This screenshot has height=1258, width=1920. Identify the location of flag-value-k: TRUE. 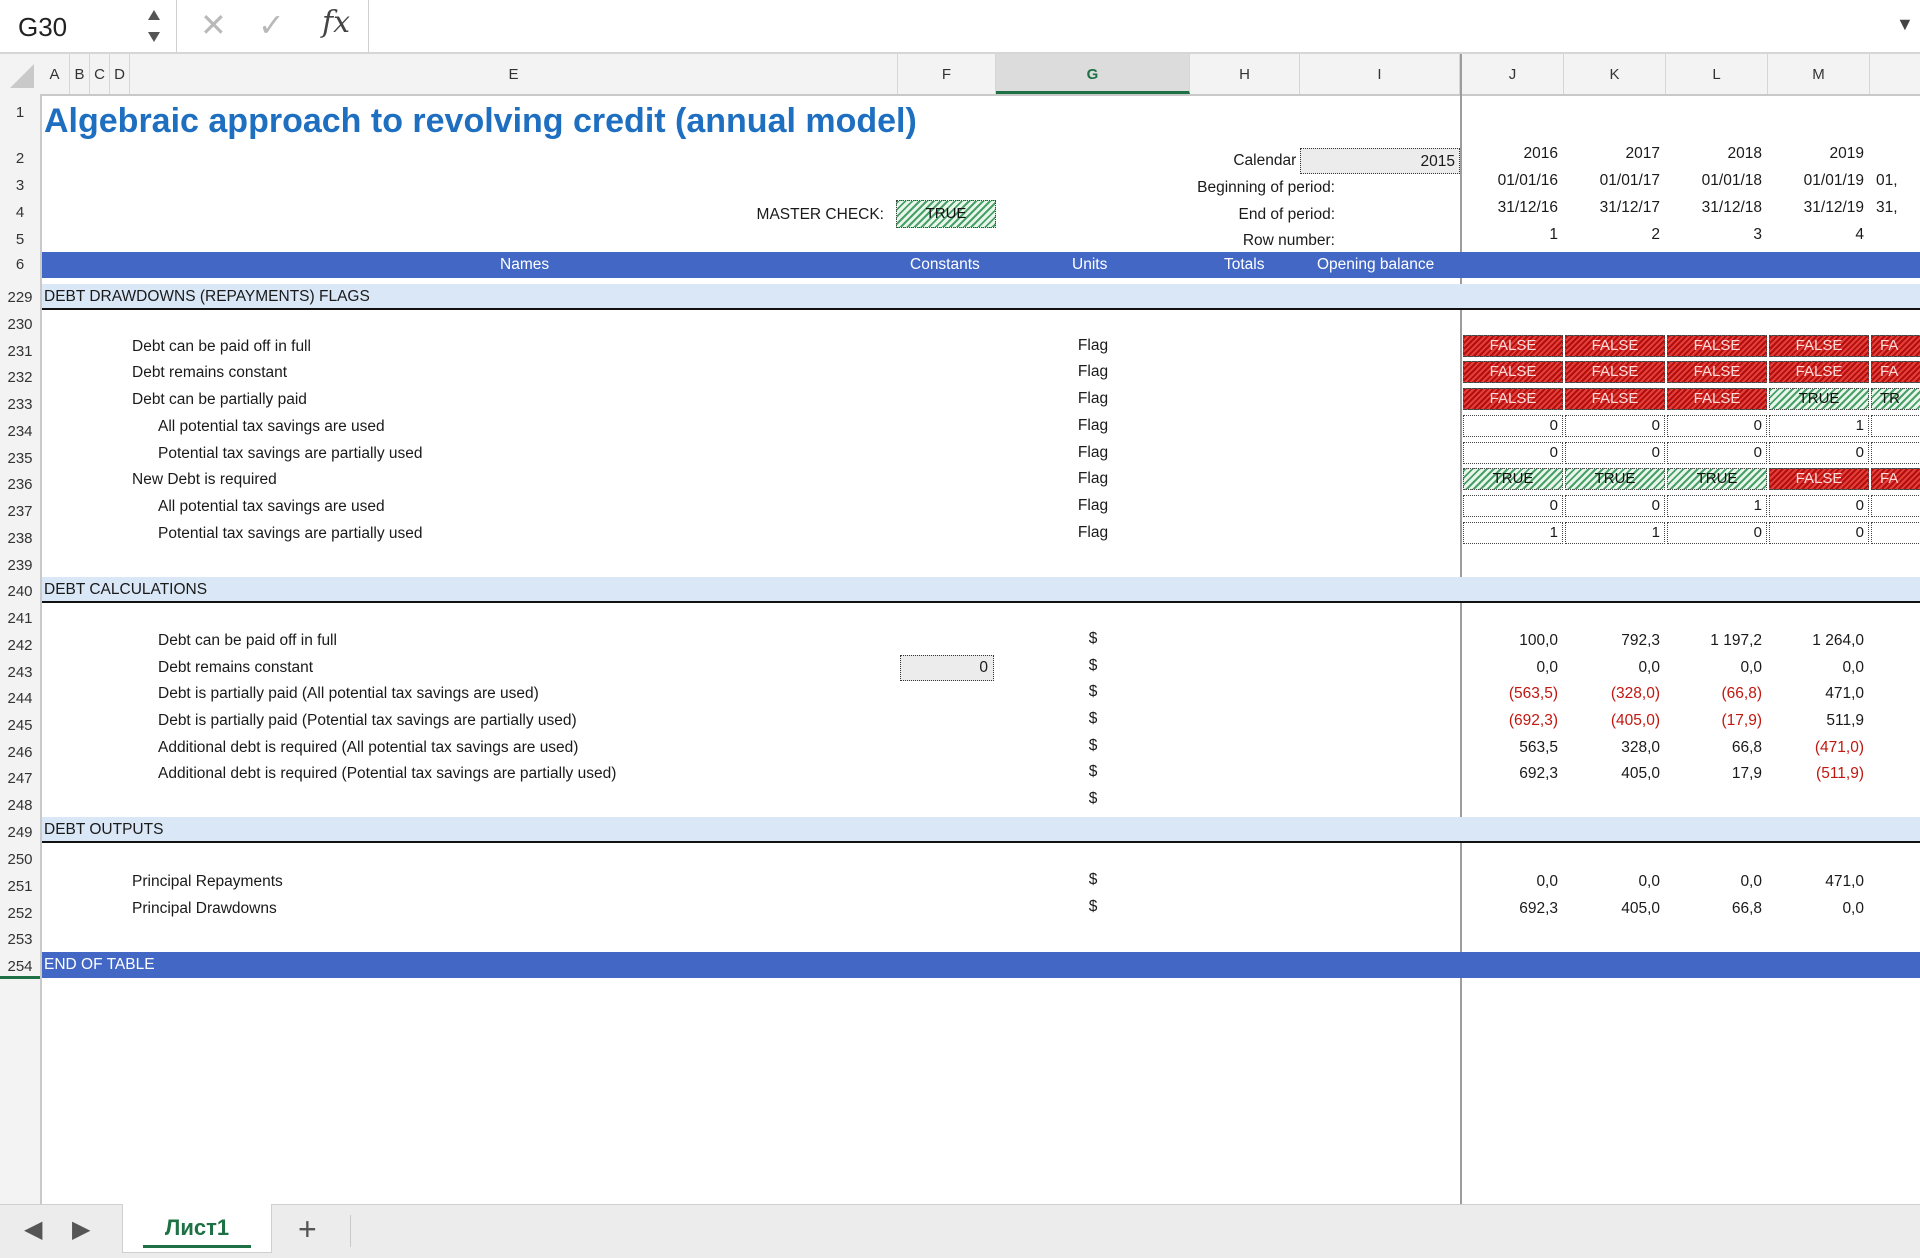
(1615, 479).